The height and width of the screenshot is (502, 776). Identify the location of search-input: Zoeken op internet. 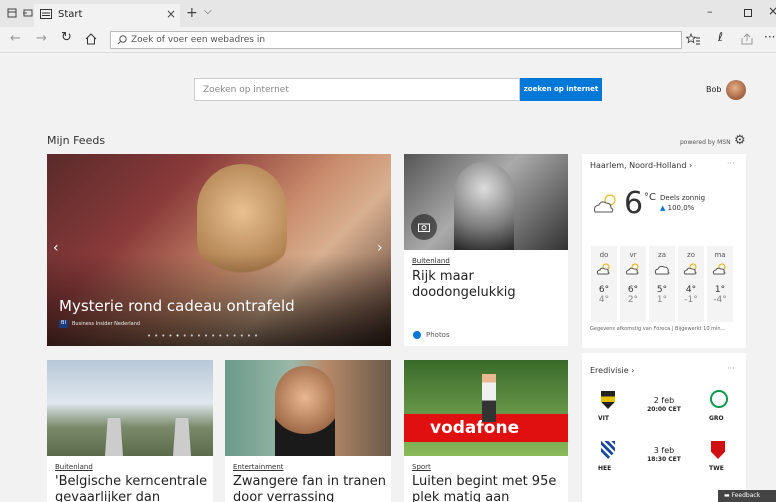
(357, 89).